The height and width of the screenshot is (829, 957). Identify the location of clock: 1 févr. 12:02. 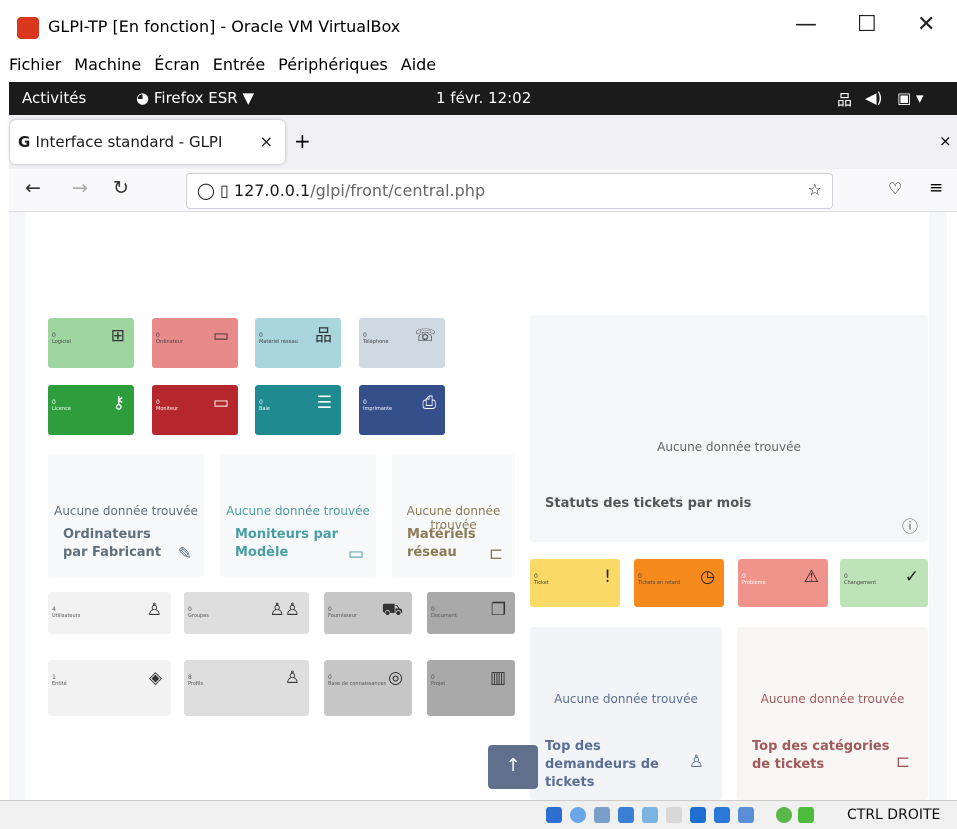
(483, 98).